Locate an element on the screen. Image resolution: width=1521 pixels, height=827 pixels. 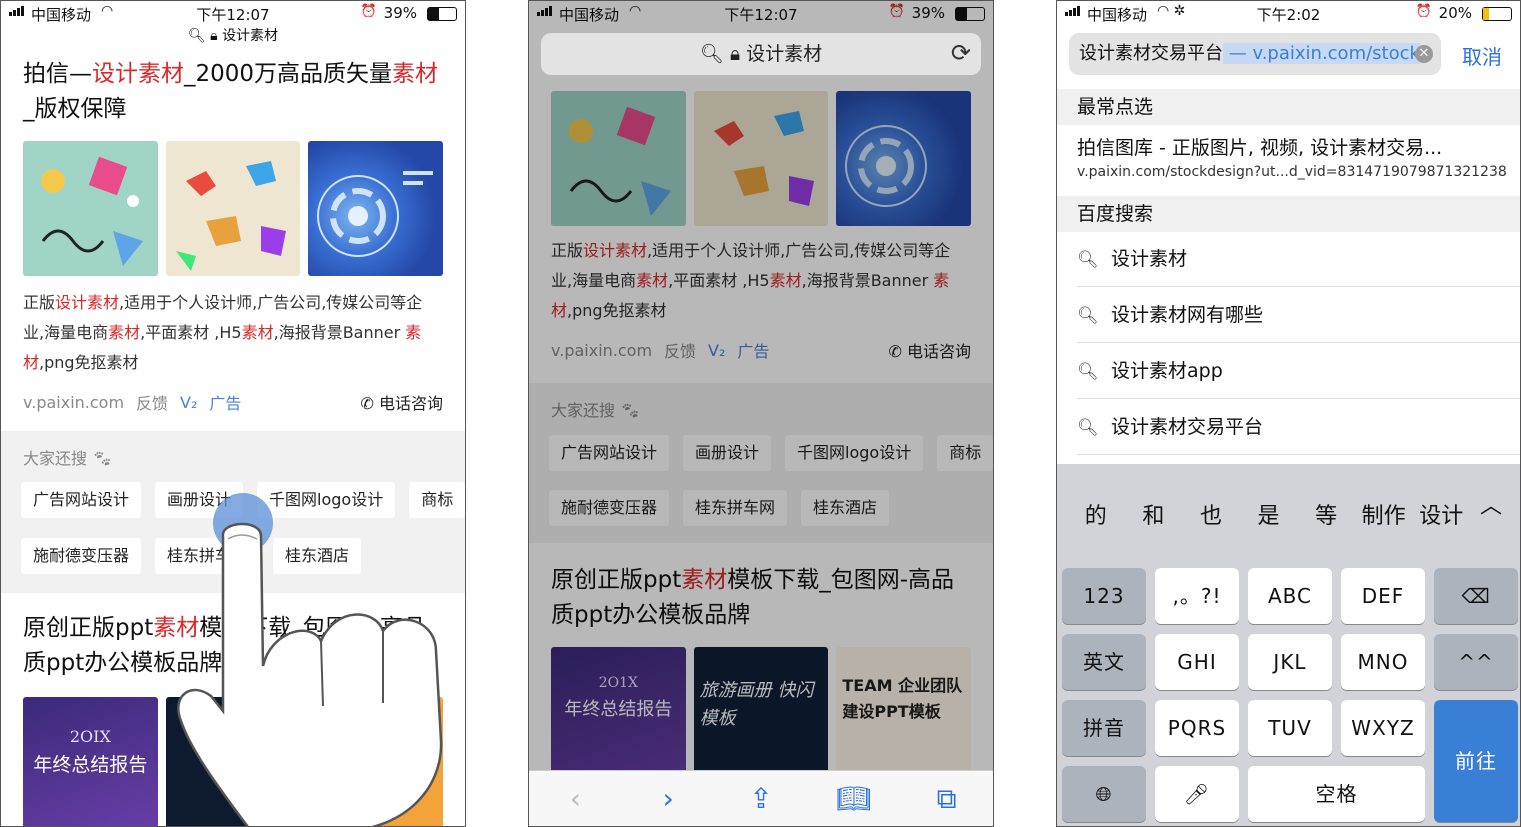
cancel-button: 取消 is located at coordinates (1482, 55).